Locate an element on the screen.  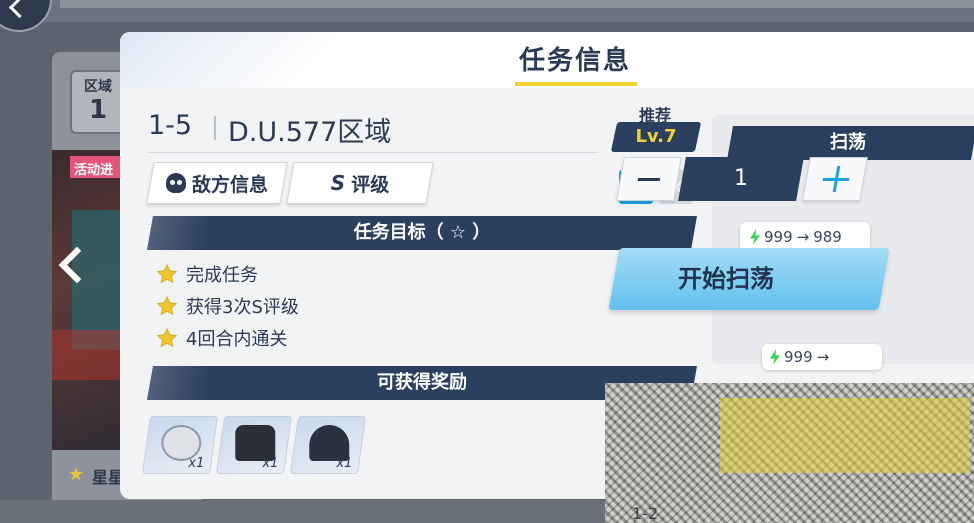
objective-text: 4回合内通关 is located at coordinates (237, 339).